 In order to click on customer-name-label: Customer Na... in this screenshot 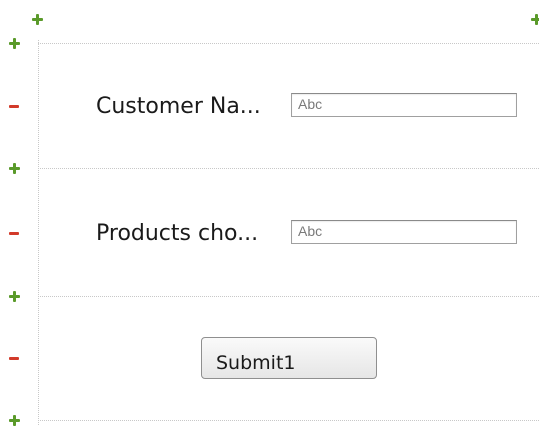, I will do `click(178, 106)`.